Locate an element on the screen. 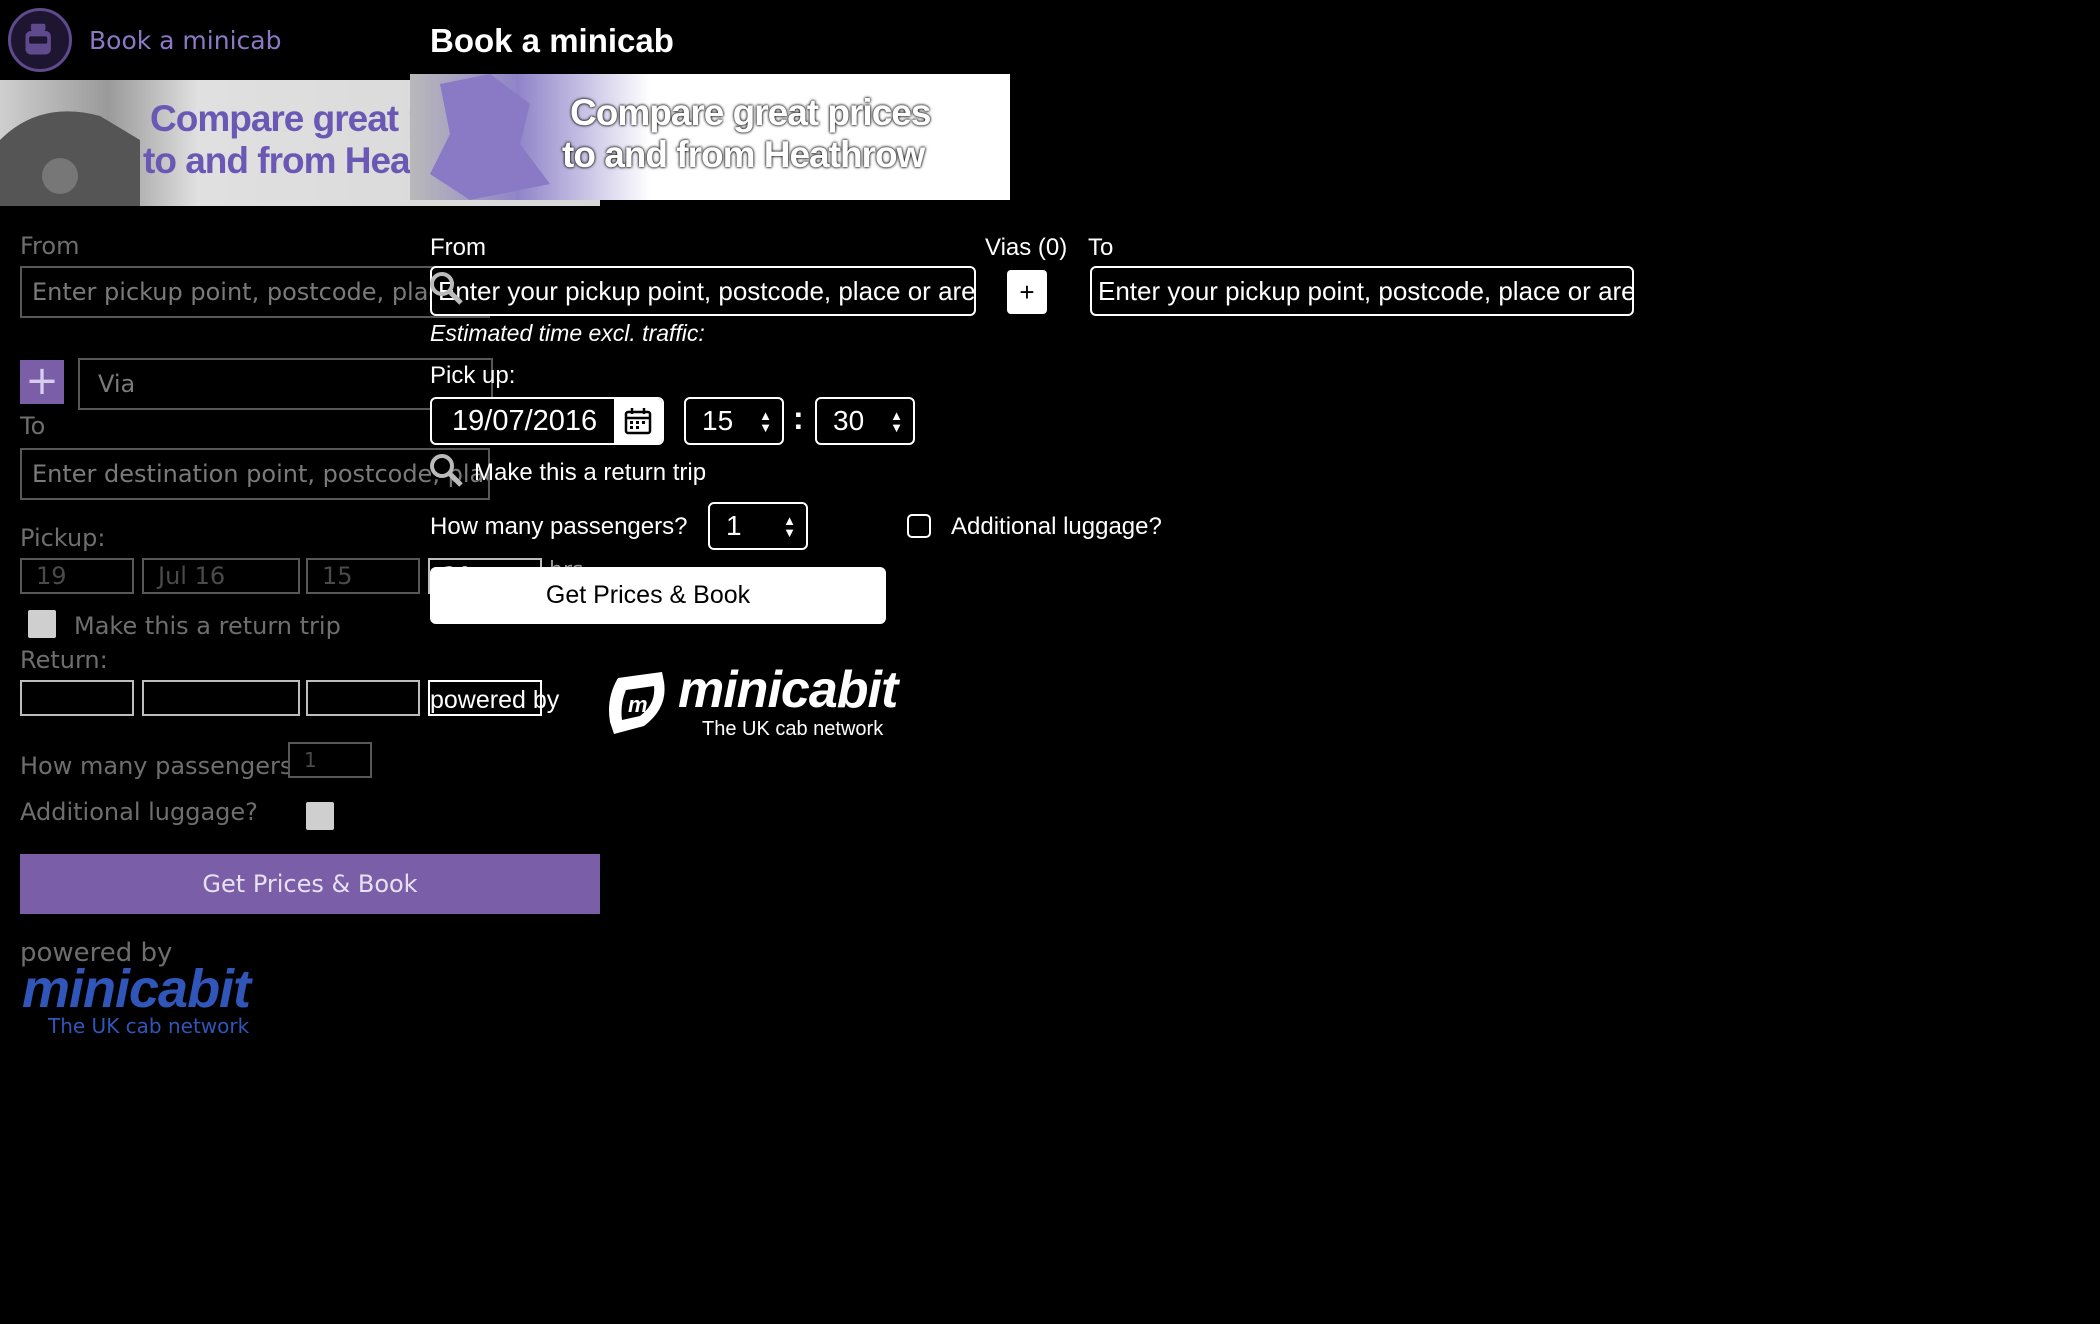  calendar-icon is located at coordinates (638, 421).